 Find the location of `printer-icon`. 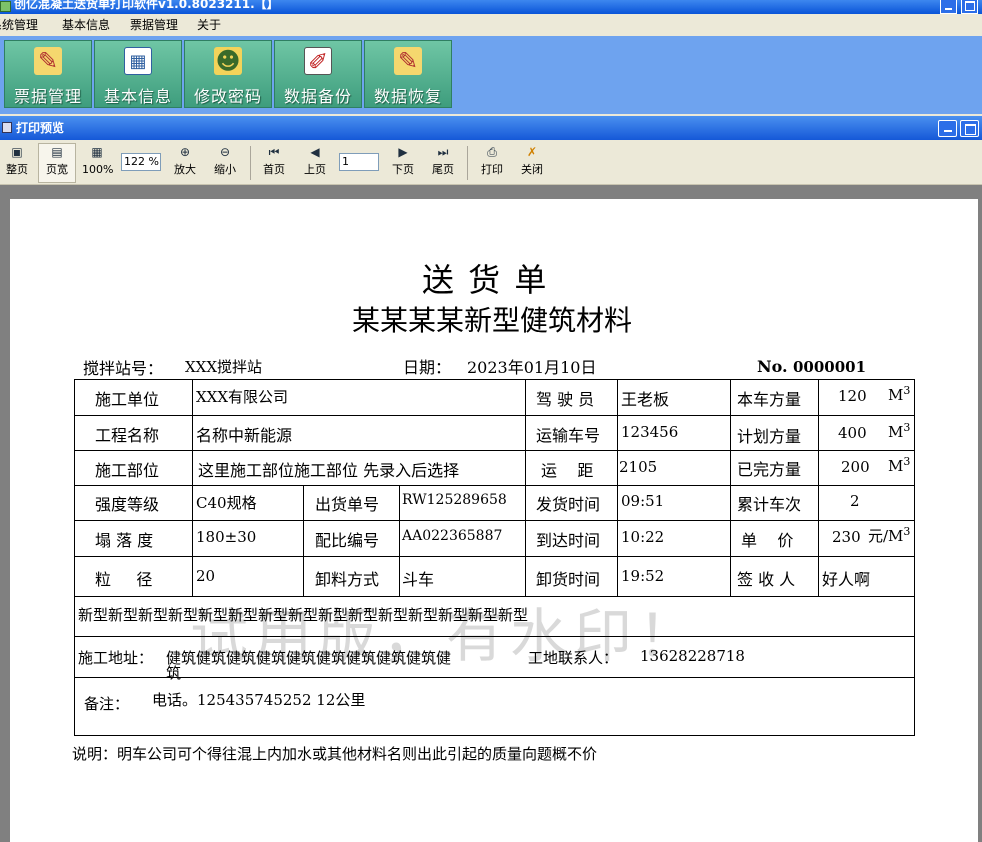

printer-icon is located at coordinates (7, 127).